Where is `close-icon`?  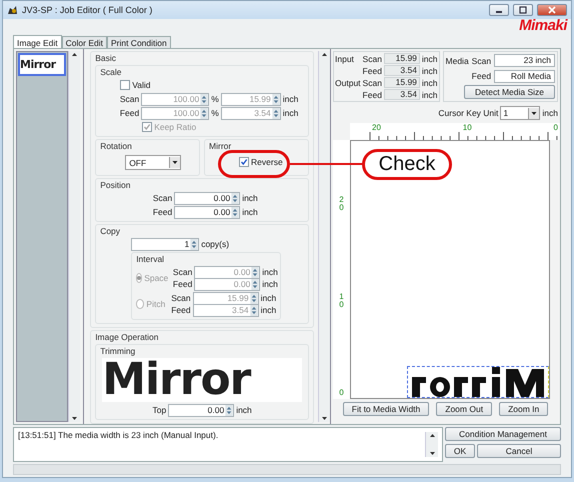
close-icon is located at coordinates (552, 10).